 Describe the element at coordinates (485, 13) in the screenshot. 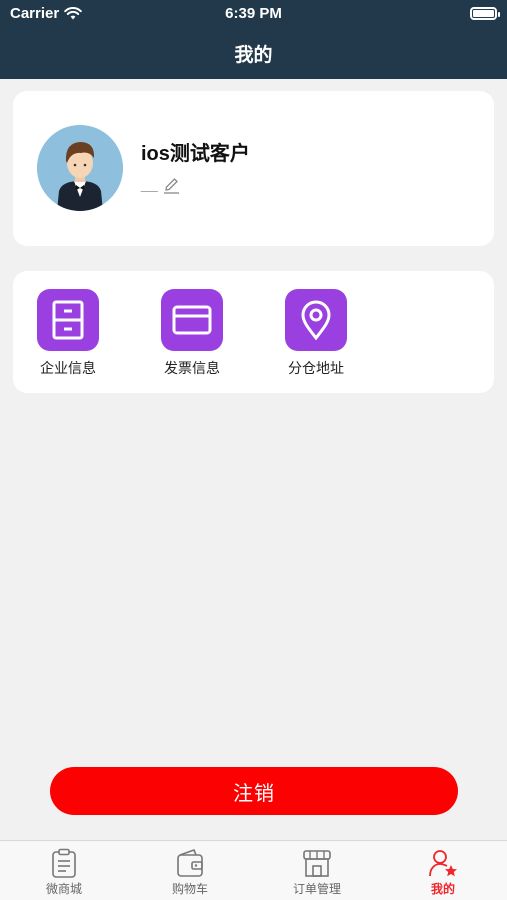

I see `battery-icon` at that location.